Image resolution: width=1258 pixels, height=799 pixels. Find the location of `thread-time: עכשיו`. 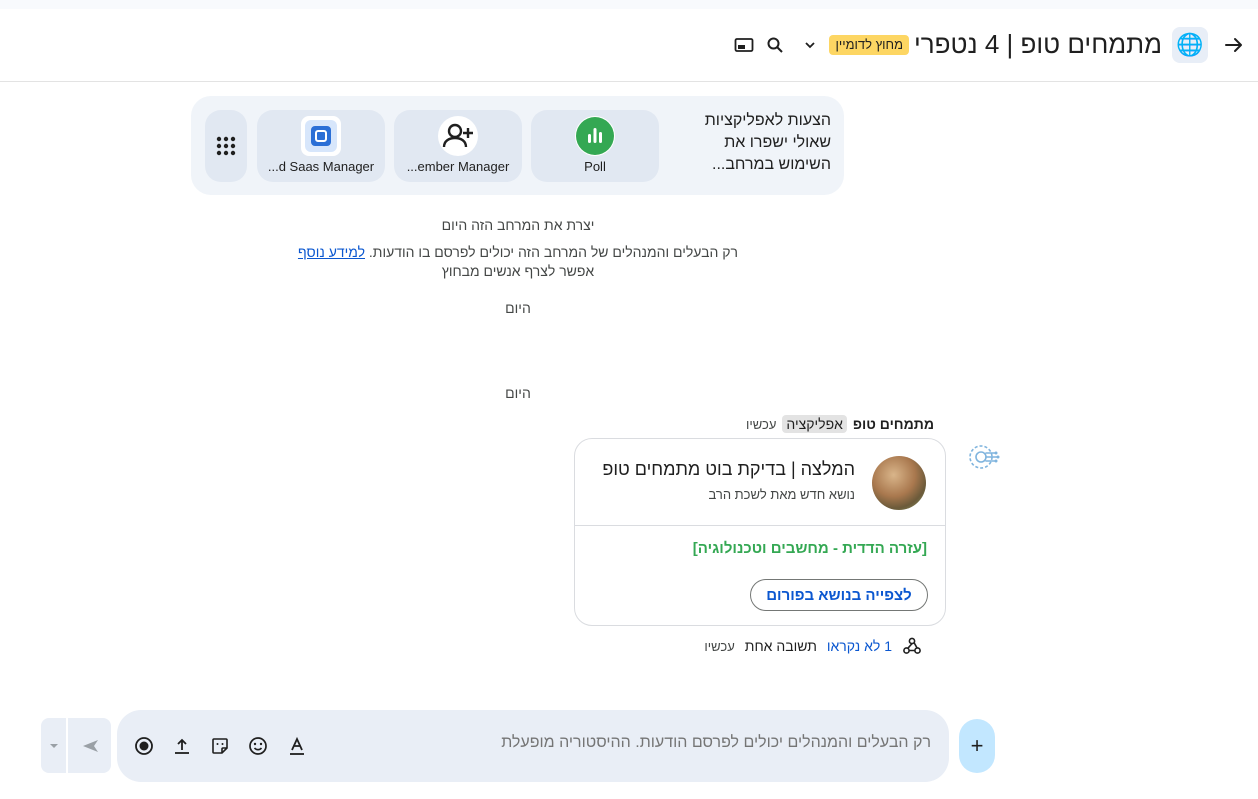

thread-time: עכשיו is located at coordinates (719, 646).